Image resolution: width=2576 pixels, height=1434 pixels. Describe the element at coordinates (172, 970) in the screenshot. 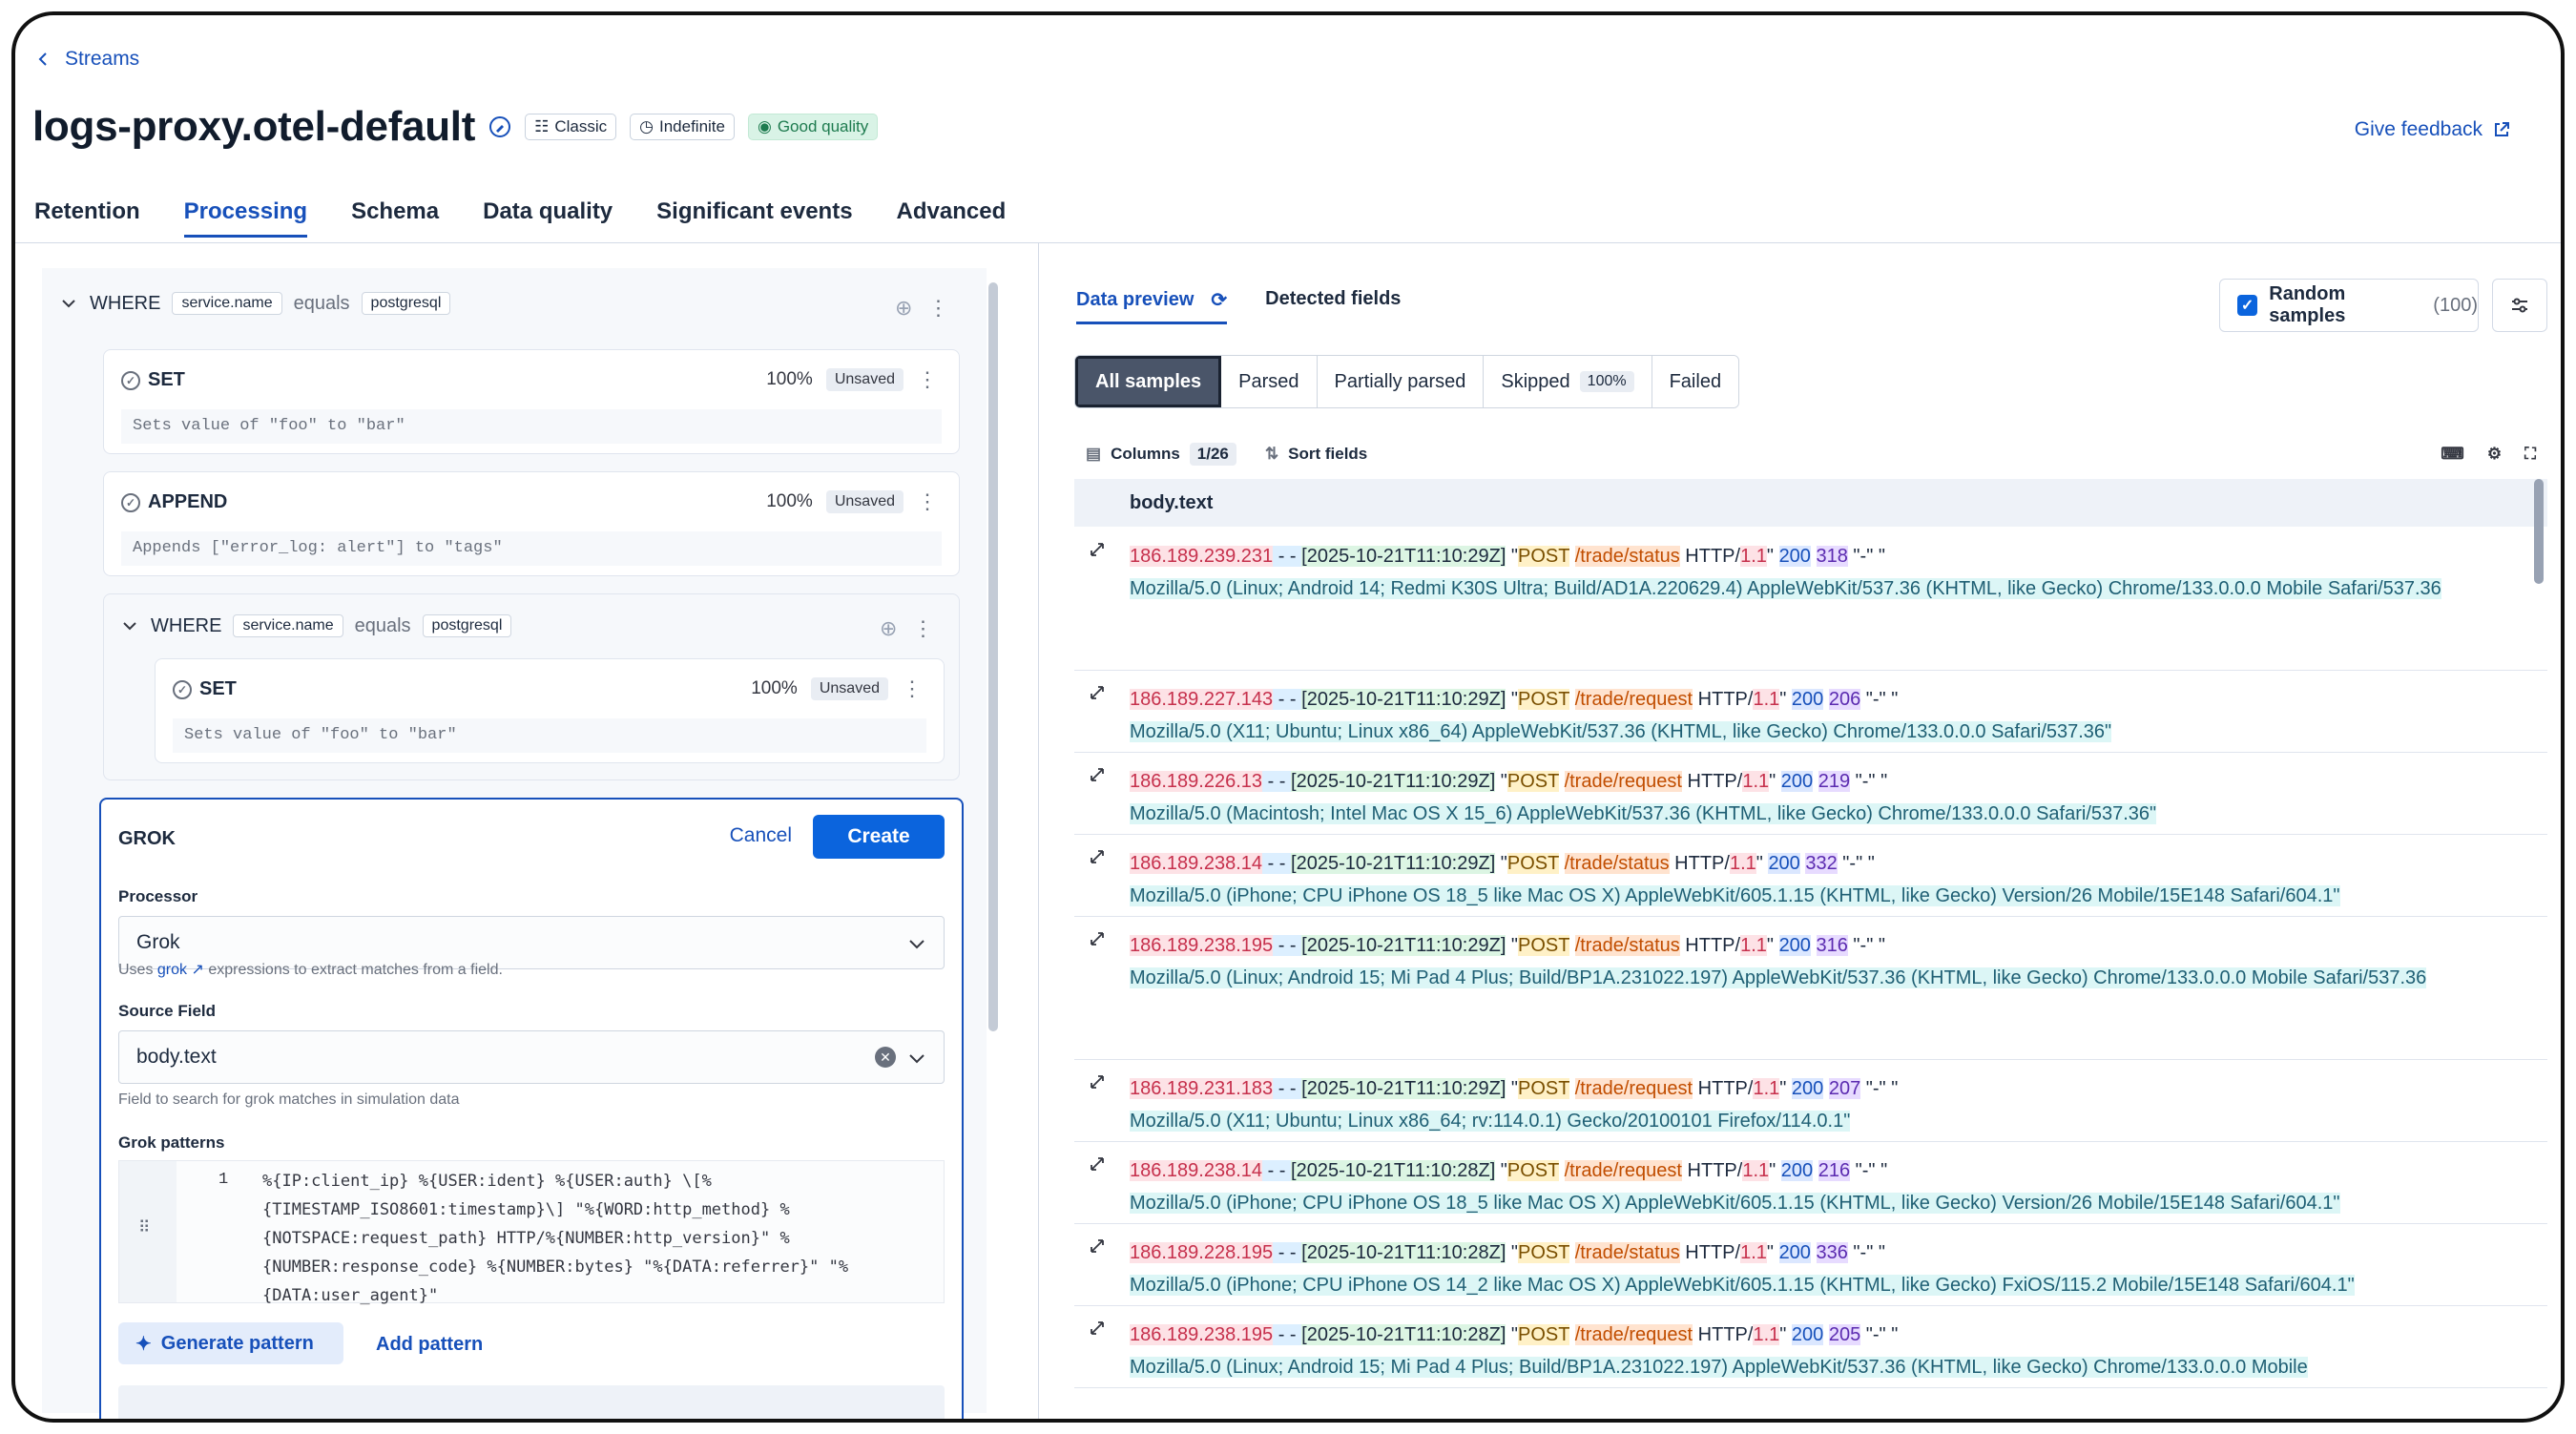

I see `grok-docs-link: grok` at that location.